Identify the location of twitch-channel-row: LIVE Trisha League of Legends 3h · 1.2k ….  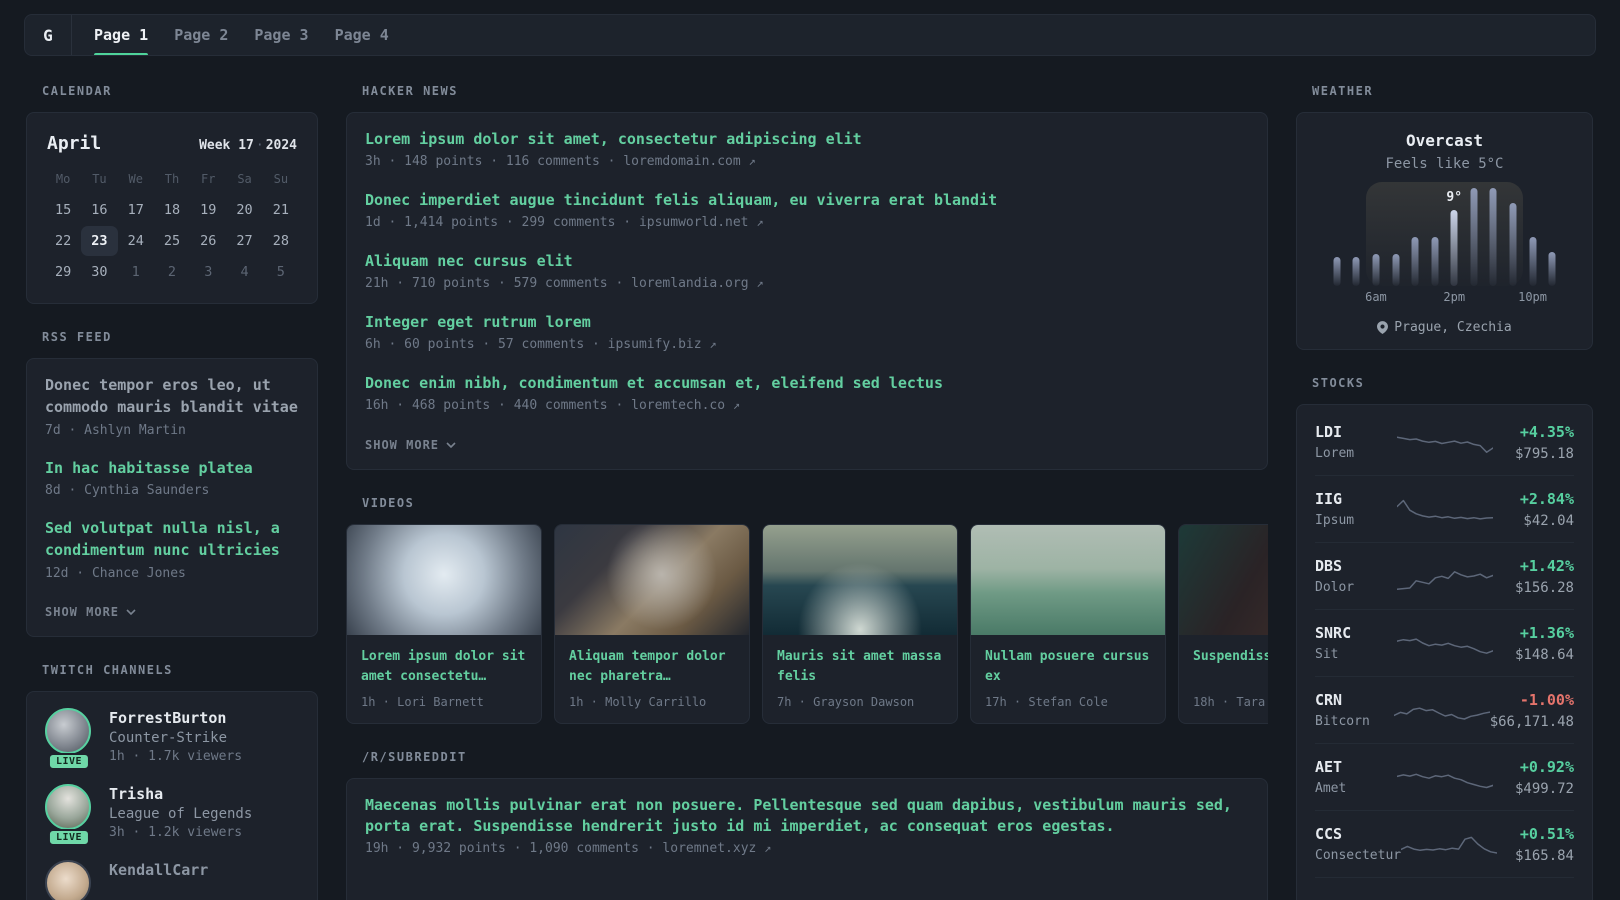
(172, 814).